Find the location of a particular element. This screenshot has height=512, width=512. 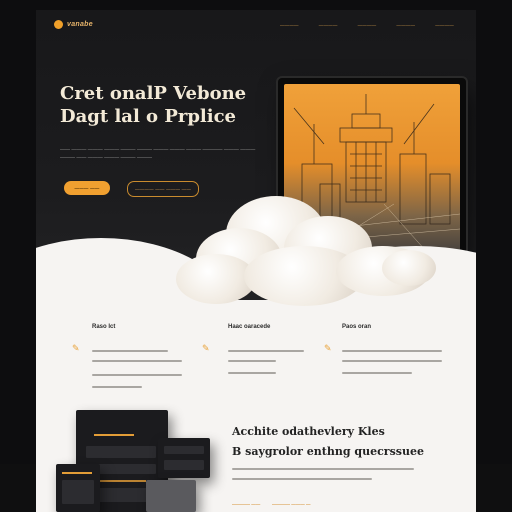

nav-item-1: ———— is located at coordinates (289, 25).